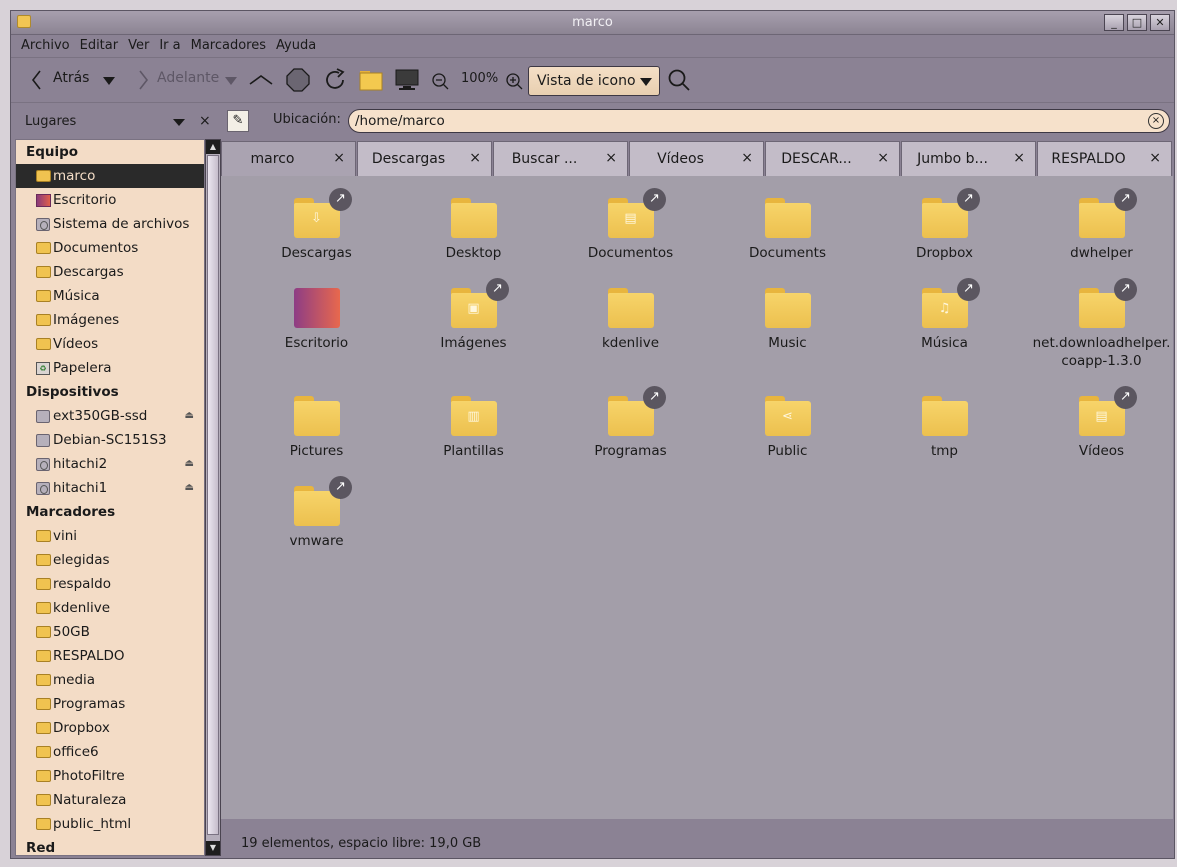  Describe the element at coordinates (110, 824) in the screenshot. I see `sidebar-item: public_html` at that location.